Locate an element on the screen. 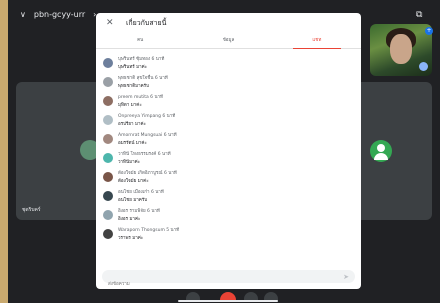  message-sender: preem mutita 6 นาที is located at coordinates (141, 97).